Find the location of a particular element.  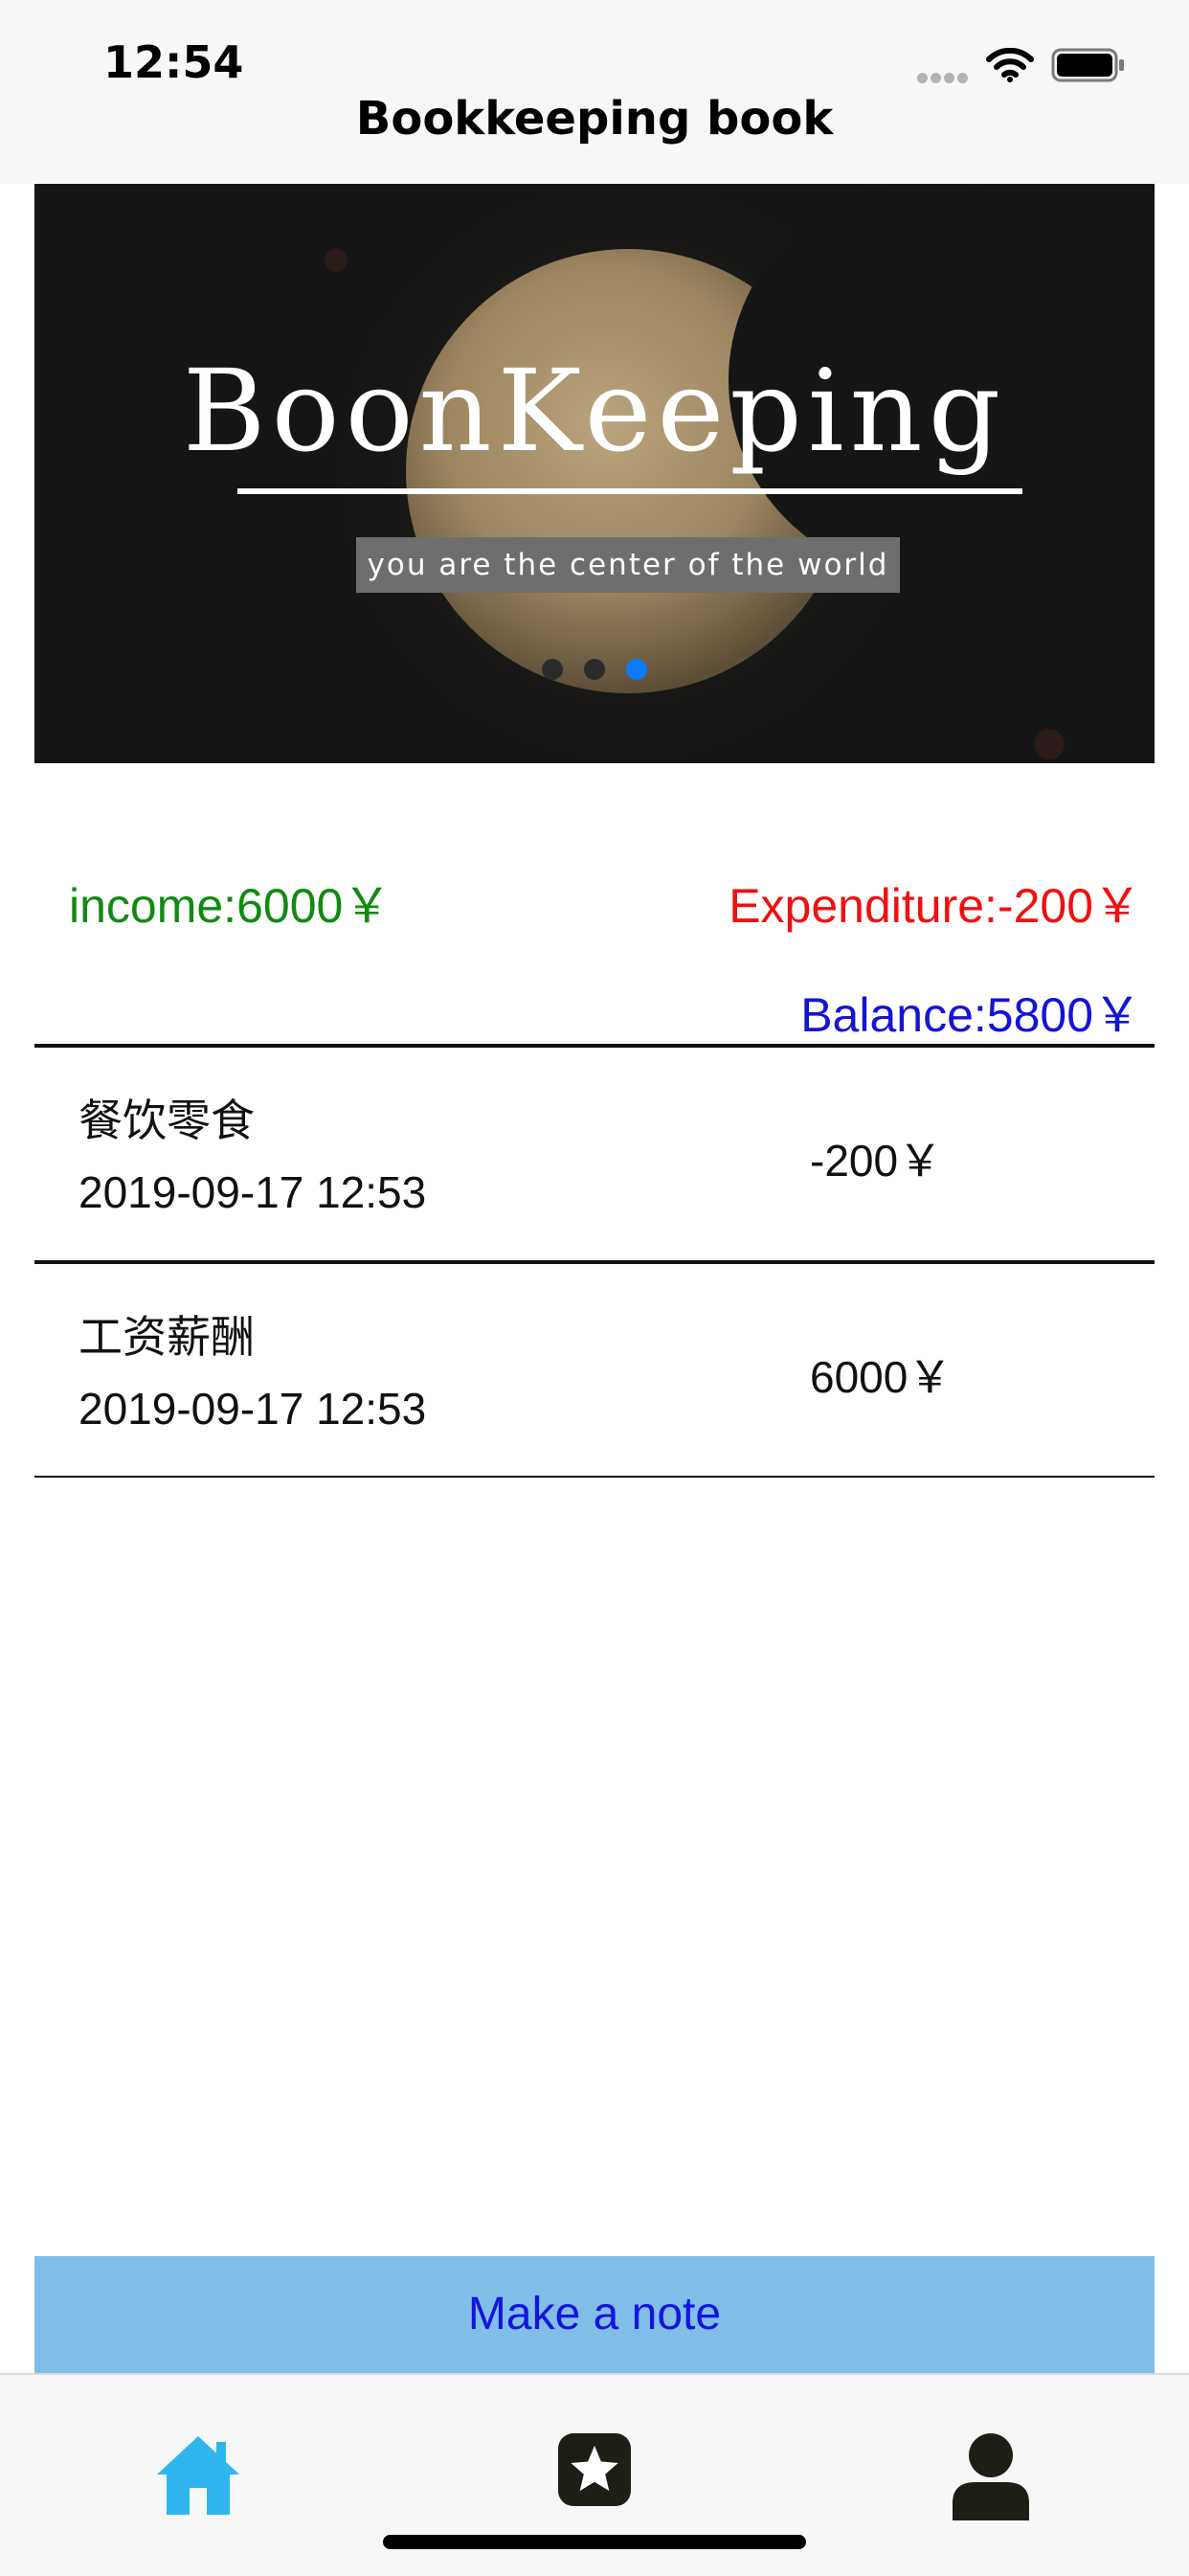

banner-title: BoonKeeping is located at coordinates (594, 411).